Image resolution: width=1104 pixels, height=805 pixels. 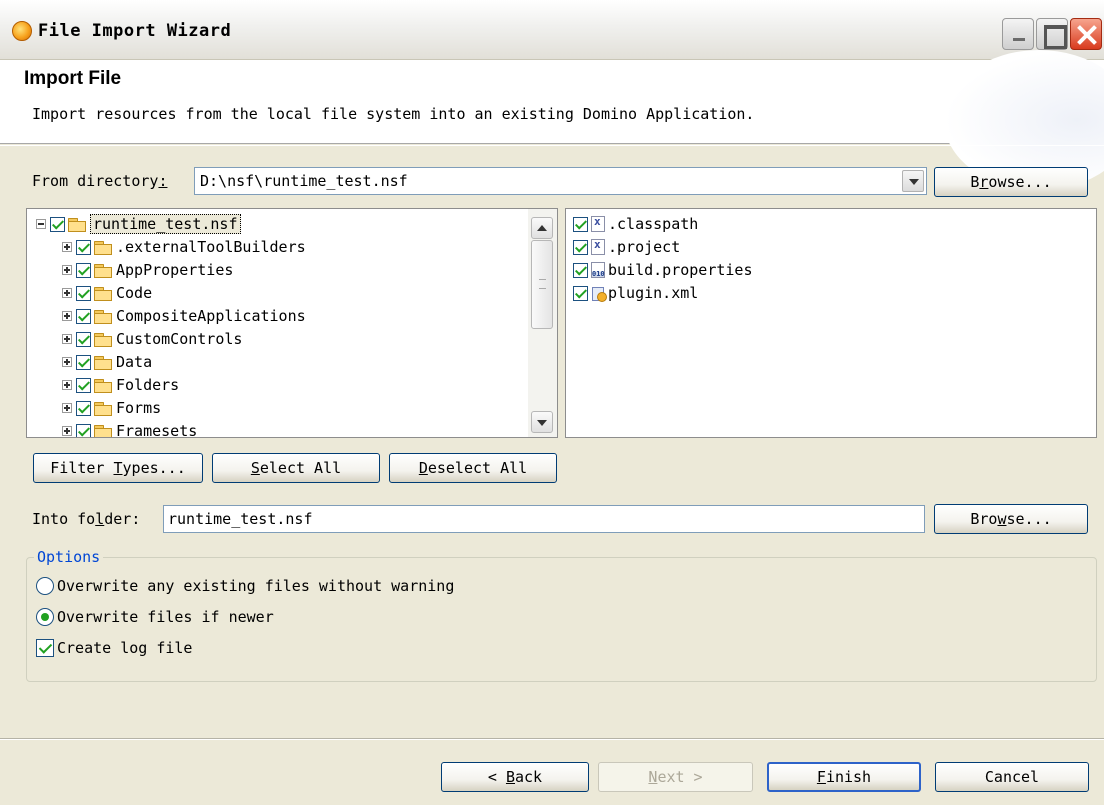 What do you see at coordinates (653, 224) in the screenshot?
I see `file-item-label: .classpath` at bounding box center [653, 224].